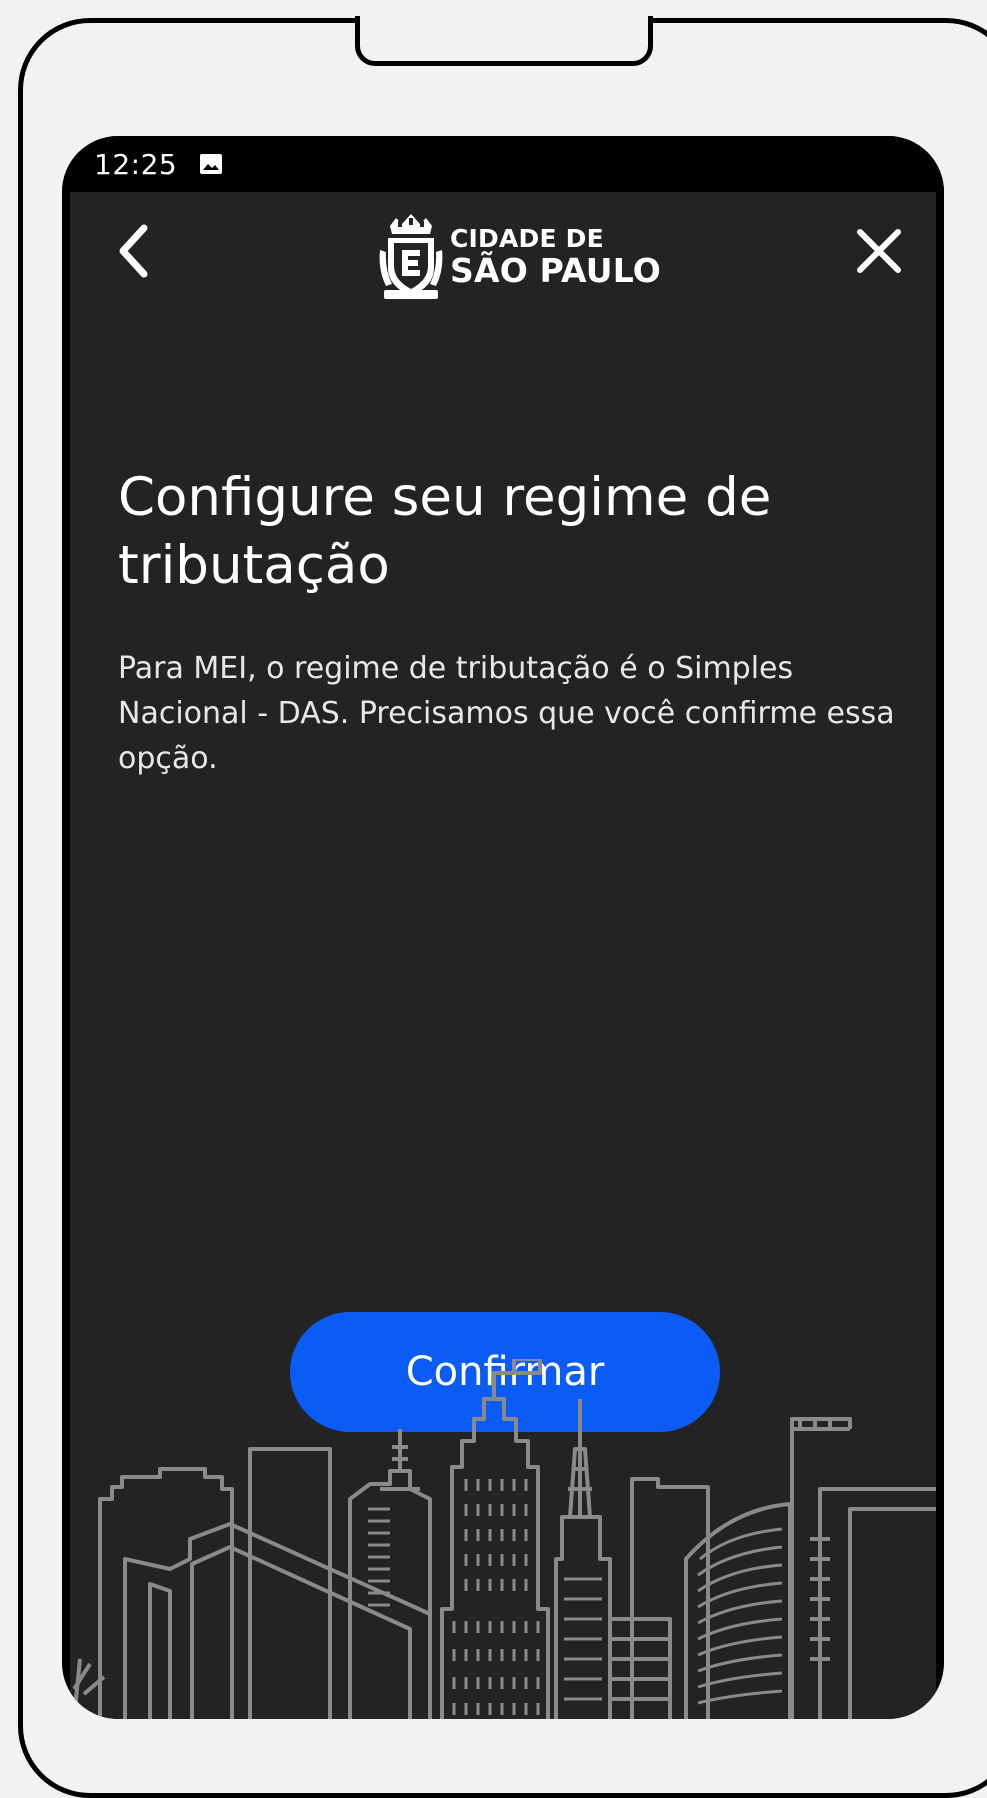 The image size is (987, 1798). Describe the element at coordinates (136, 164) in the screenshot. I see `status-time: 12:25` at that location.